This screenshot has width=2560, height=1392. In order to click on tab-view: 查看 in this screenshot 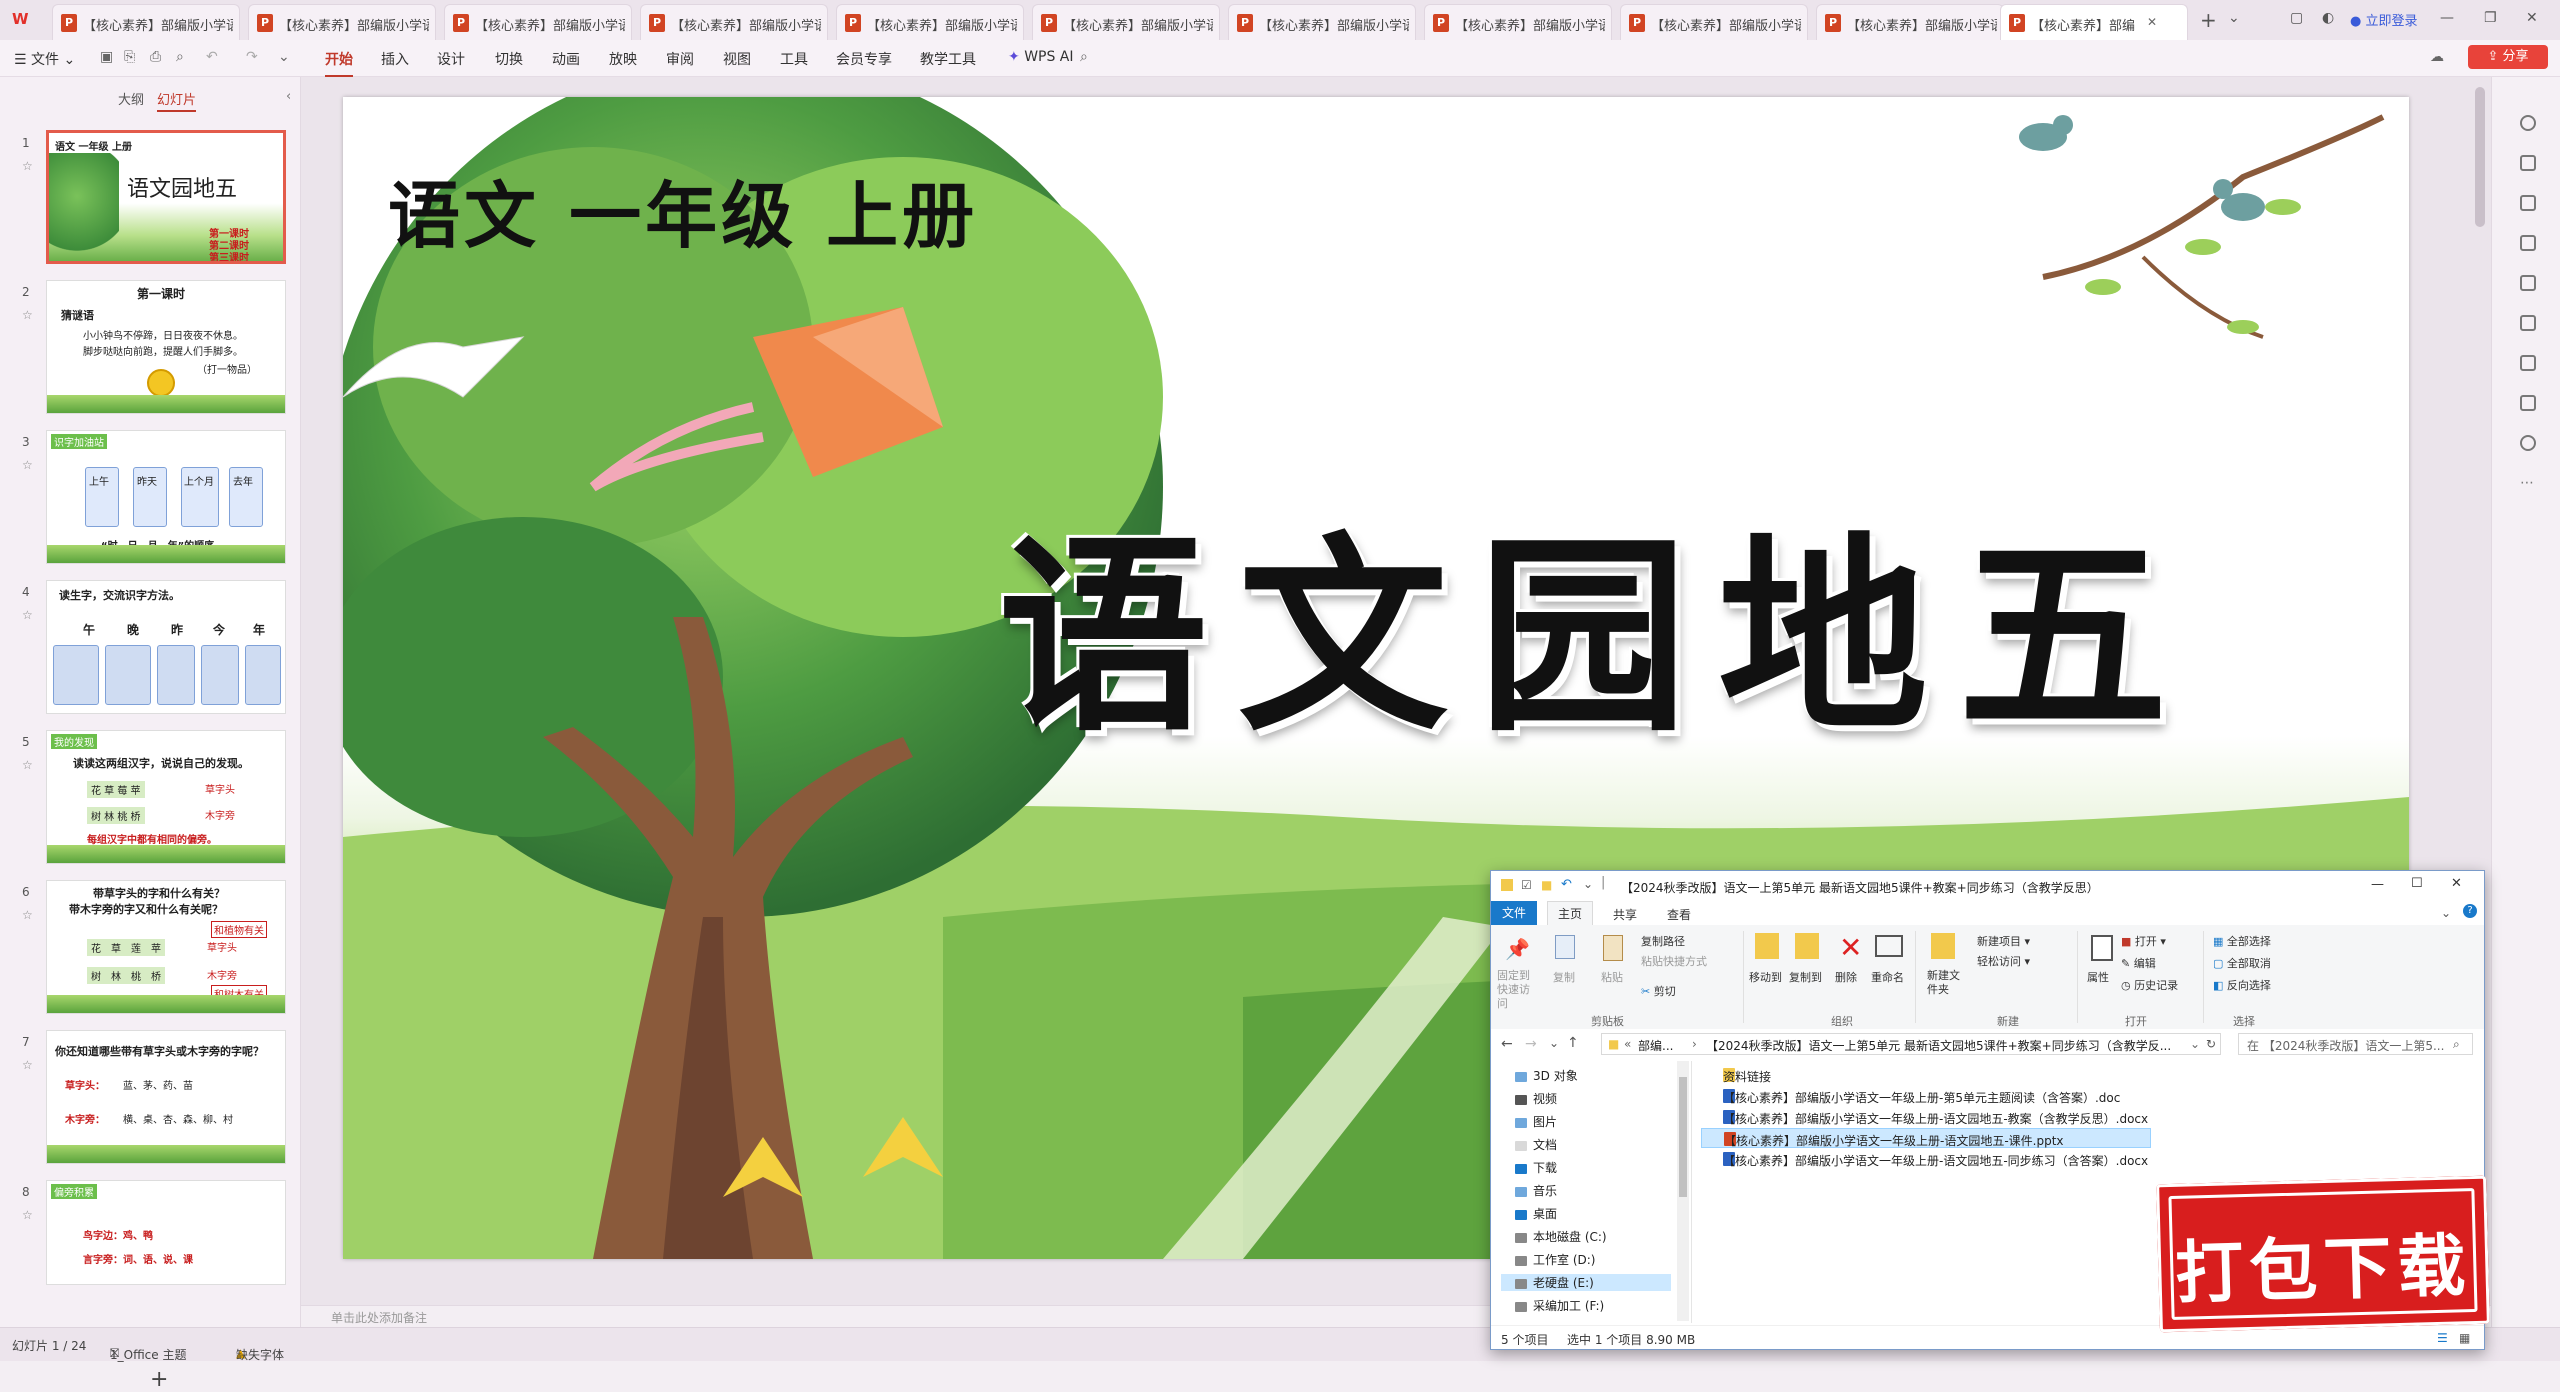, I will do `click(1679, 914)`.